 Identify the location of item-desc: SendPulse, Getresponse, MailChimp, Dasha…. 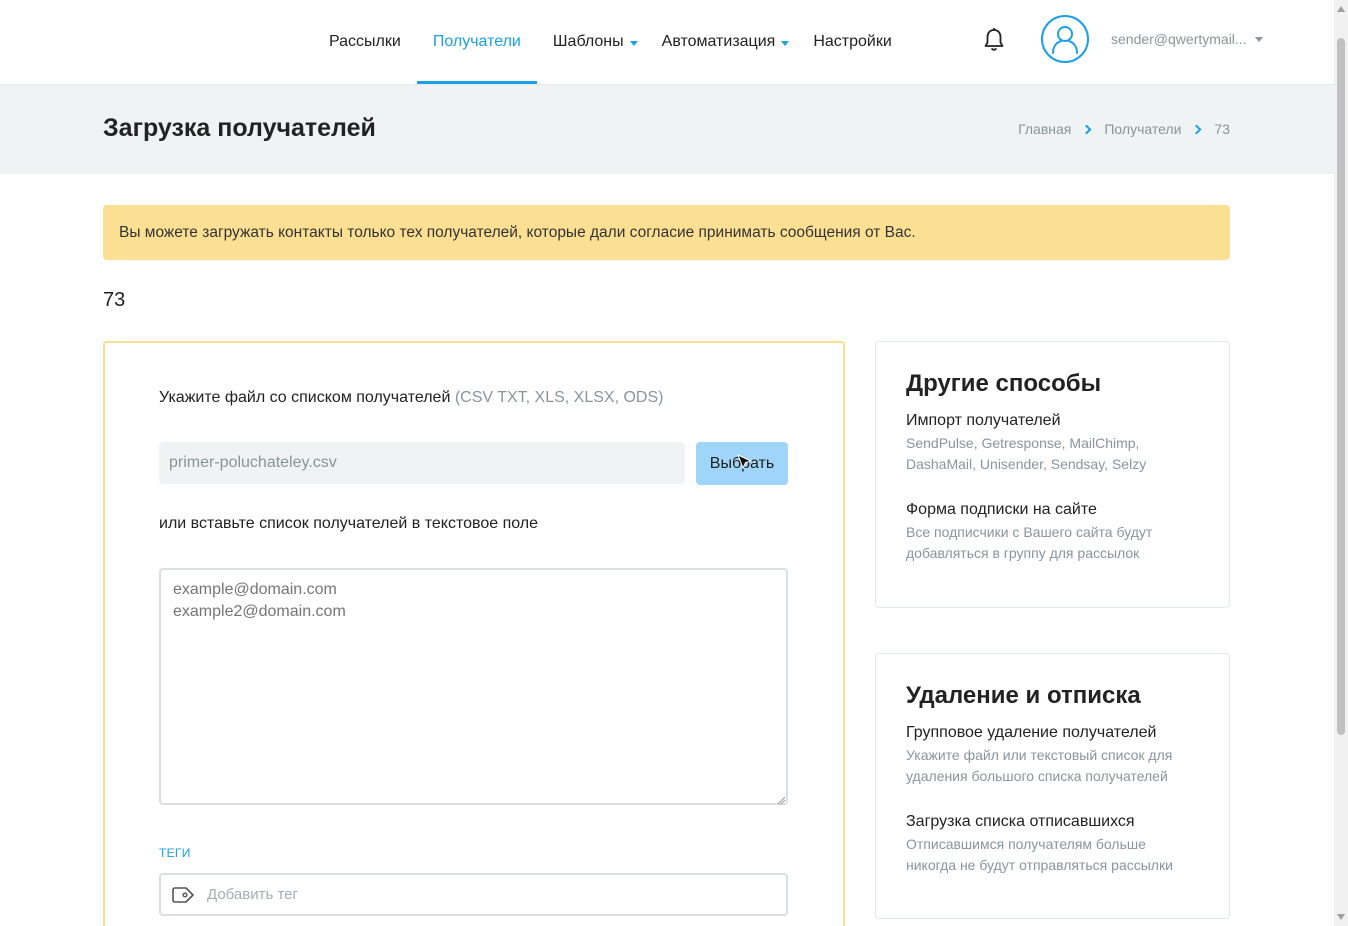
(1026, 453).